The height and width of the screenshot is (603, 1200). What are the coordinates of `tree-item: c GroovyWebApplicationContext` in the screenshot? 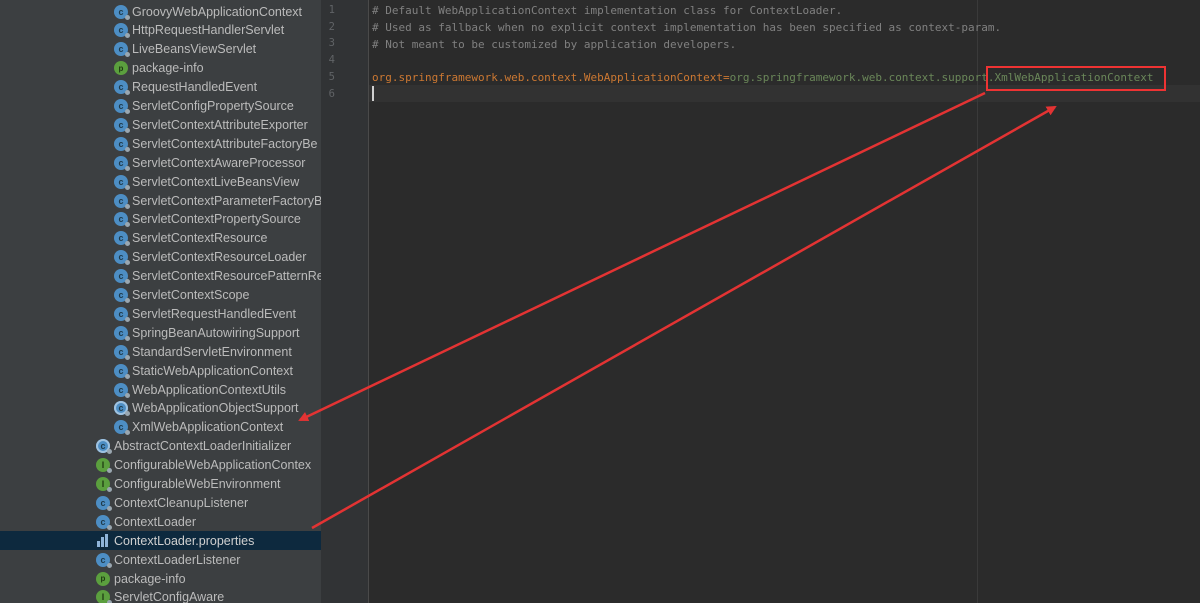 It's located at (160, 11).